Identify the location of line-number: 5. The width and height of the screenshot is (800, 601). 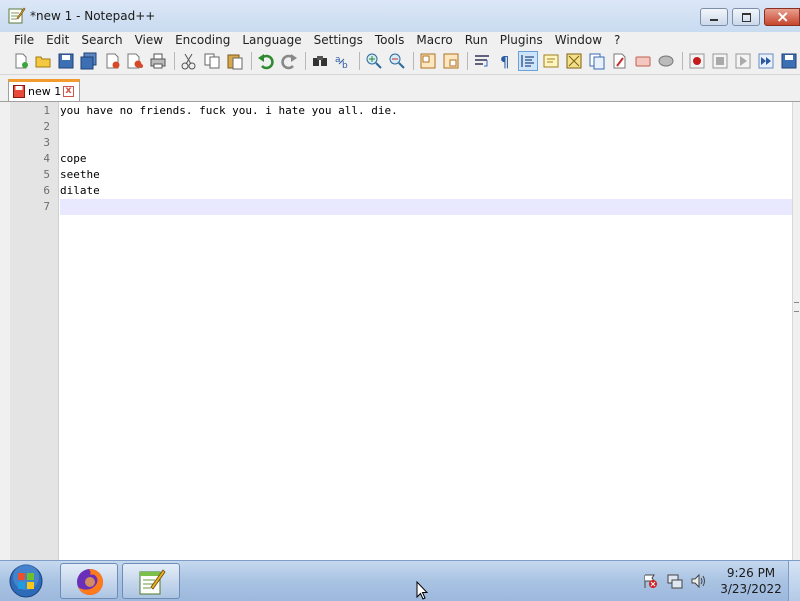
(46, 174).